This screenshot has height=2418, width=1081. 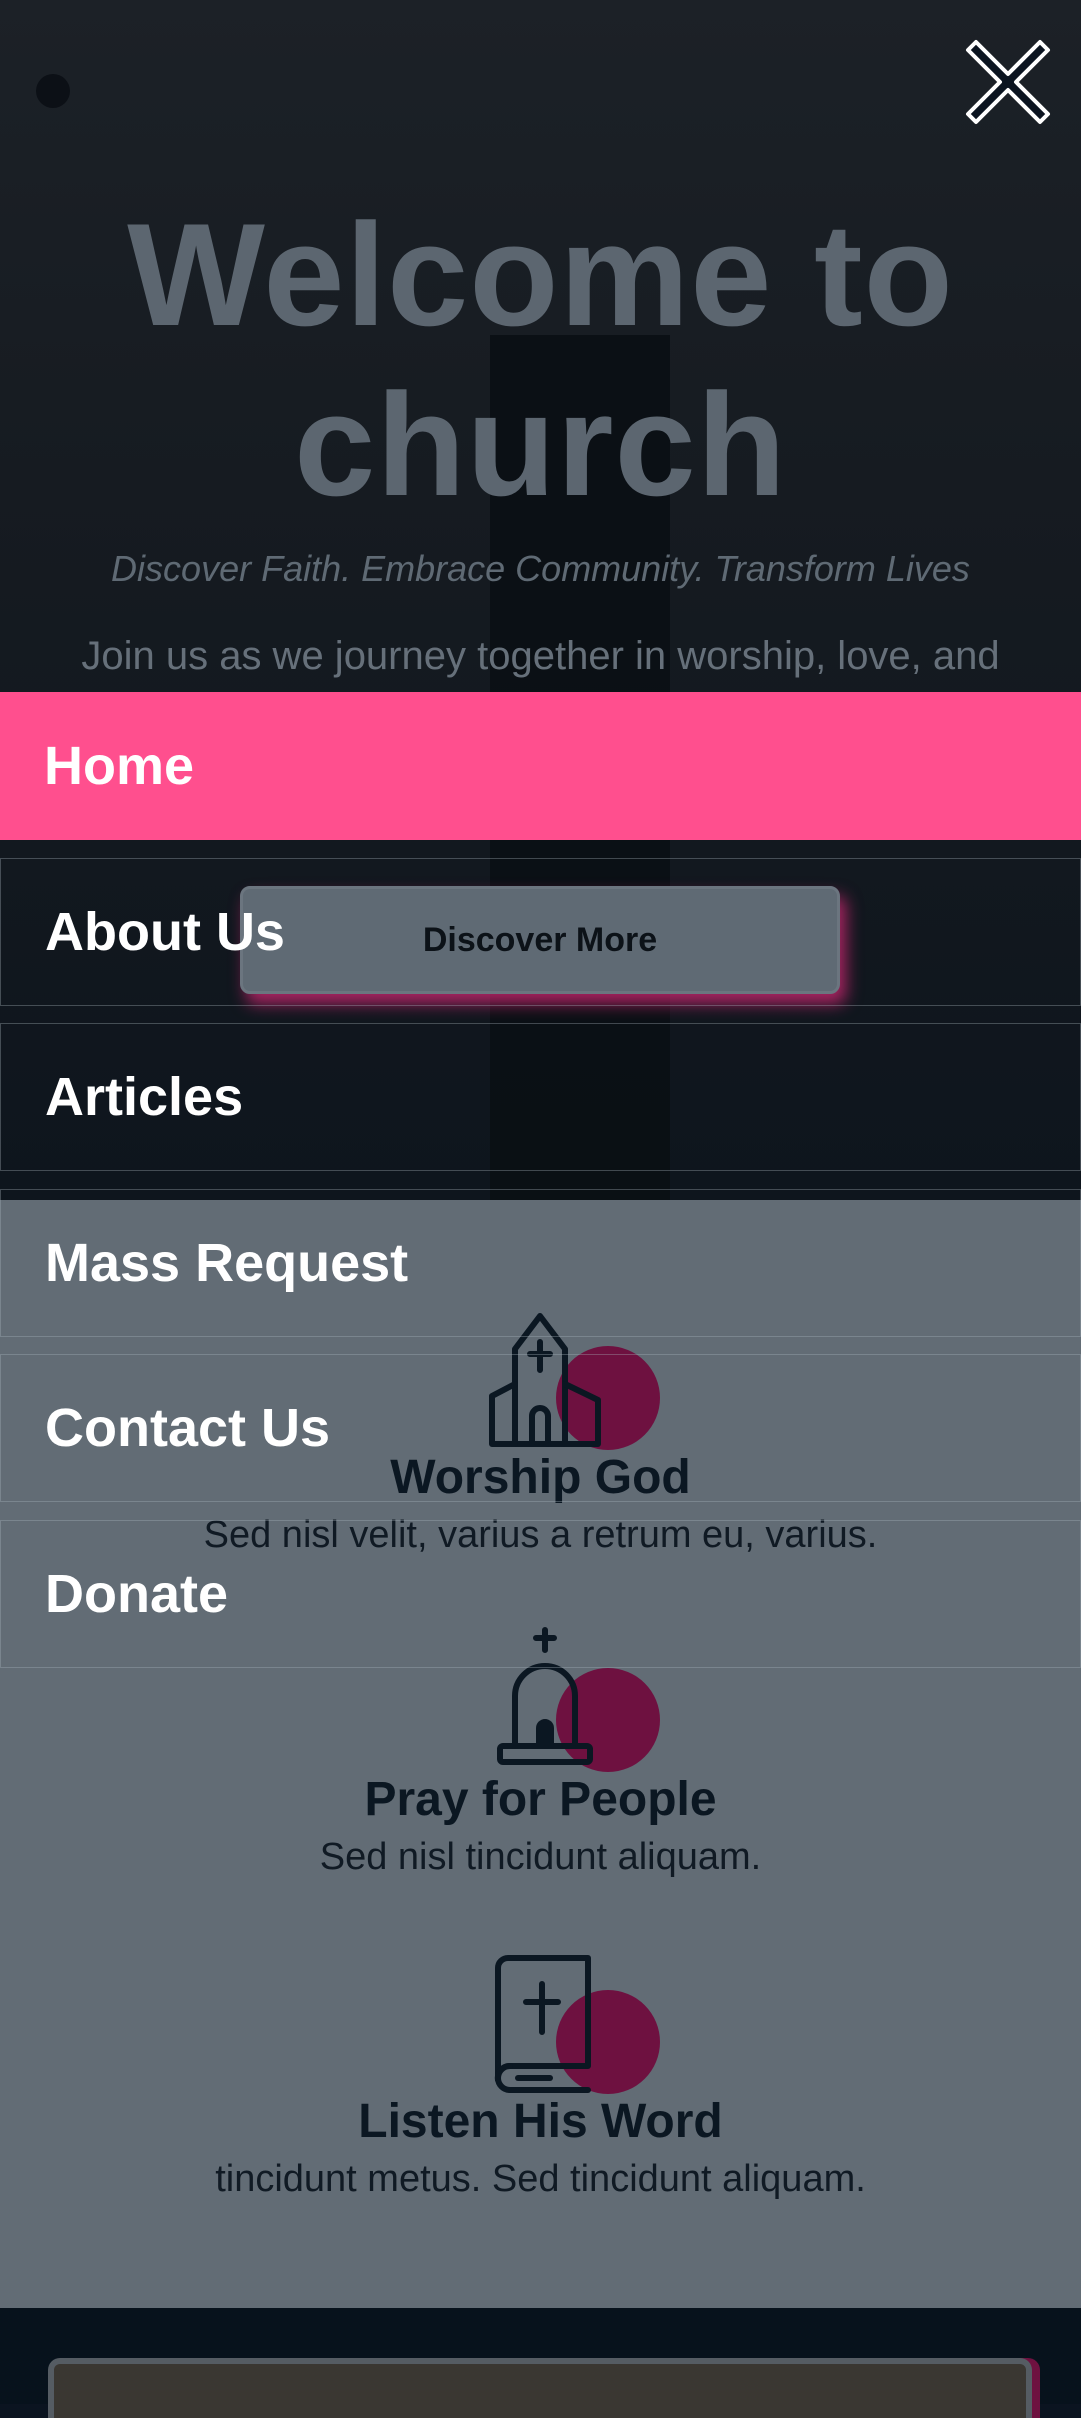 I want to click on feature-text: tincidunt metus. Sed tincidunt aliquam., so click(x=540, y=2179).